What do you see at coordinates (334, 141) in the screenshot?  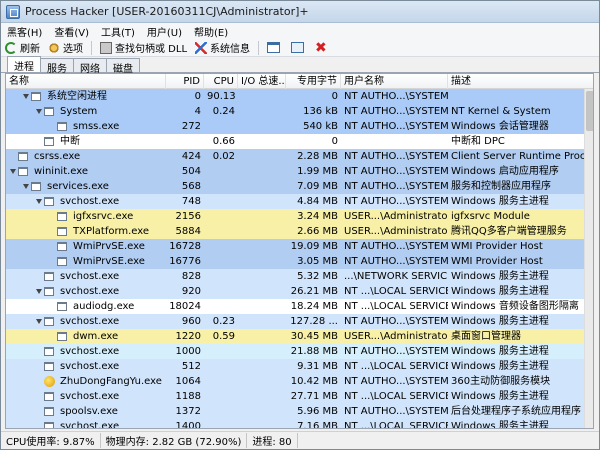 I see `private-bytes-cell: 0` at bounding box center [334, 141].